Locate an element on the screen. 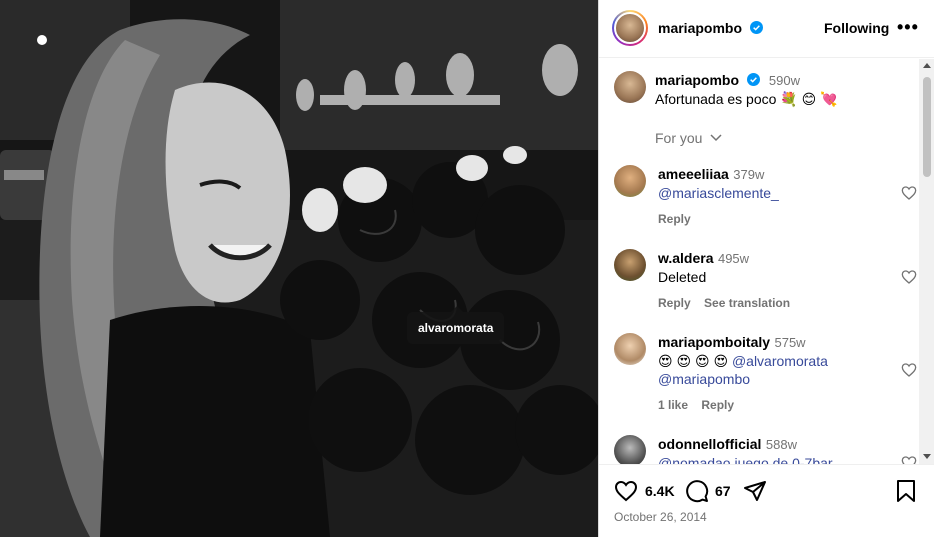 Image resolution: width=934 pixels, height=537 pixels. caption-avatar is located at coordinates (630, 87).